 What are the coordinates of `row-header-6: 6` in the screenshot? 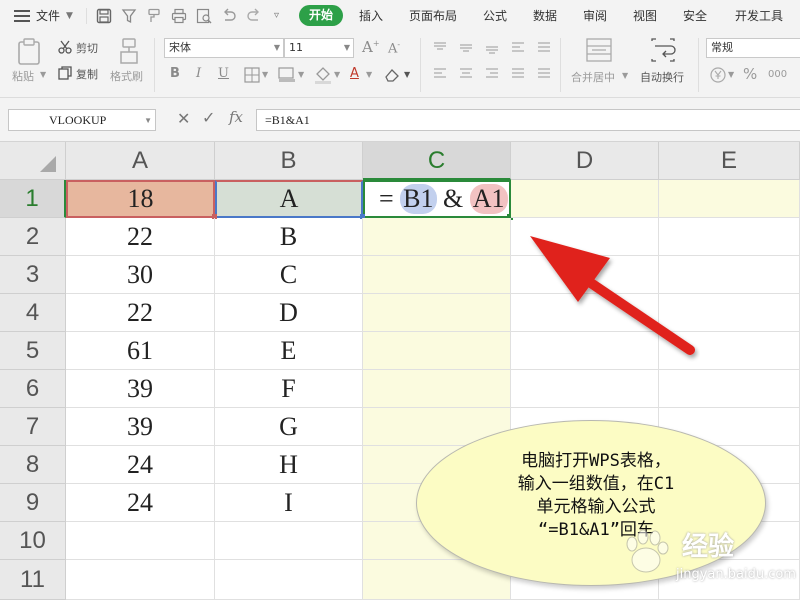 It's located at (33, 389).